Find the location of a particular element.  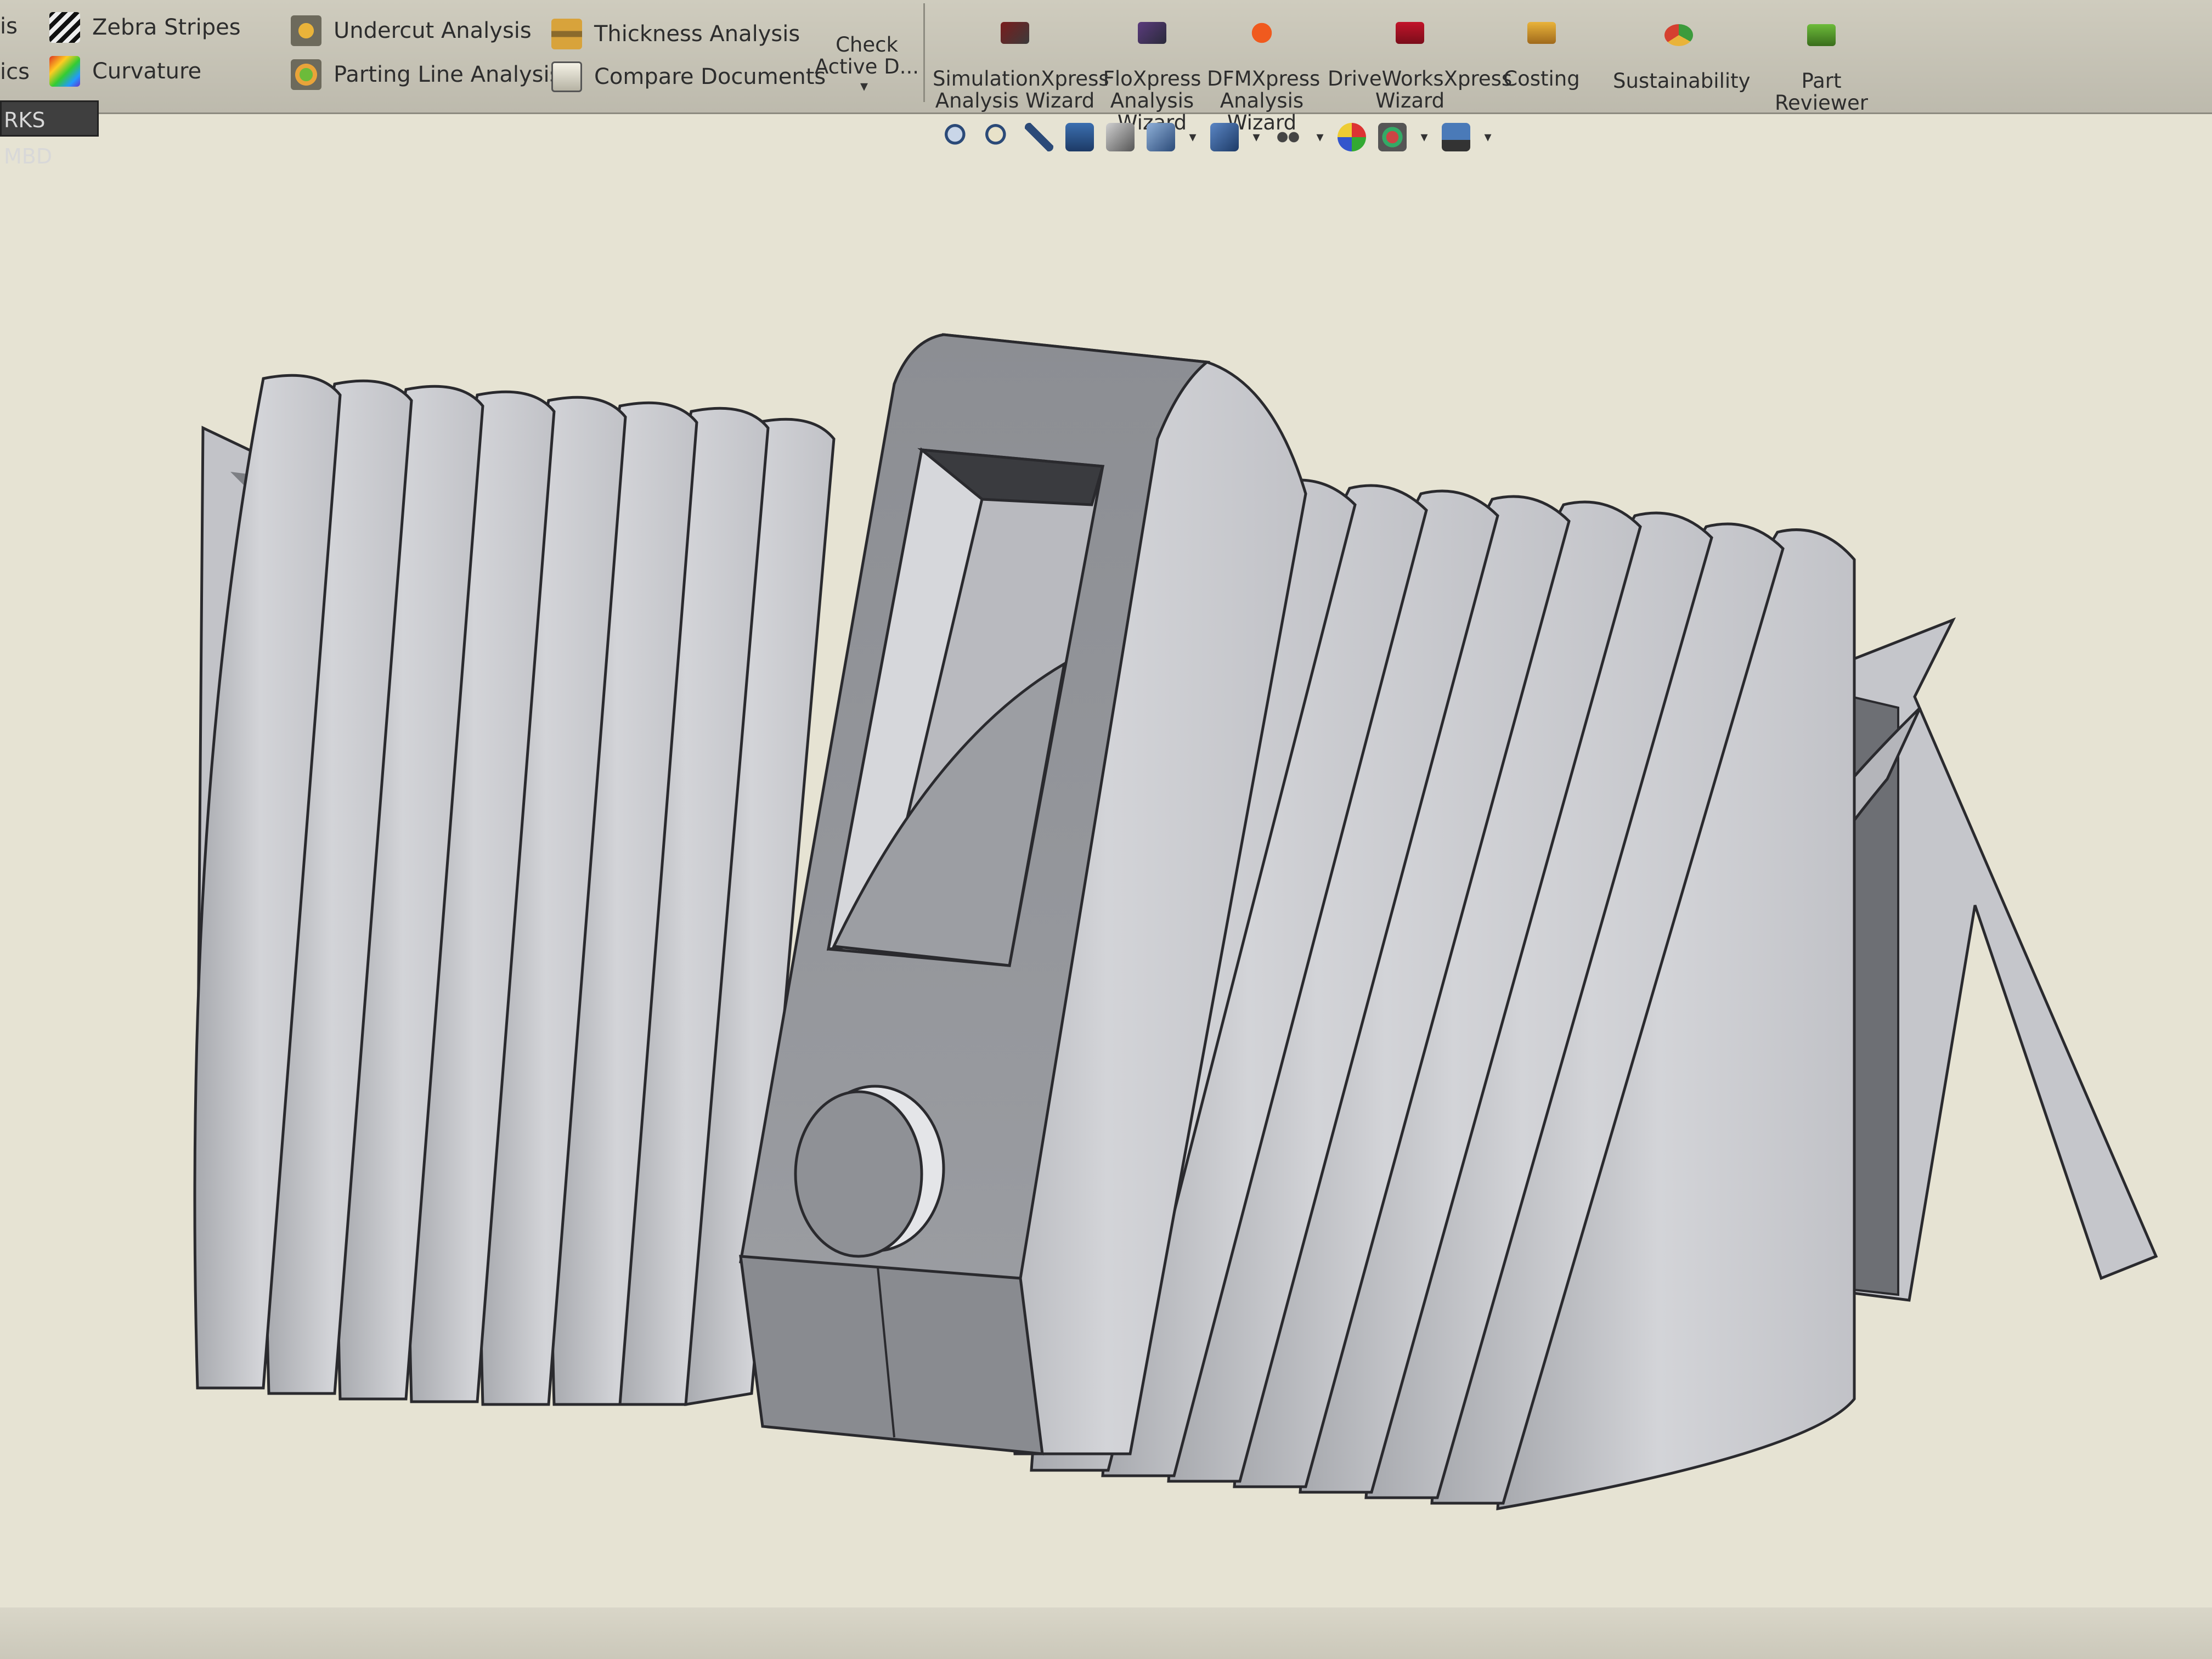

driveworksxpress-icon is located at coordinates (1410, 33).